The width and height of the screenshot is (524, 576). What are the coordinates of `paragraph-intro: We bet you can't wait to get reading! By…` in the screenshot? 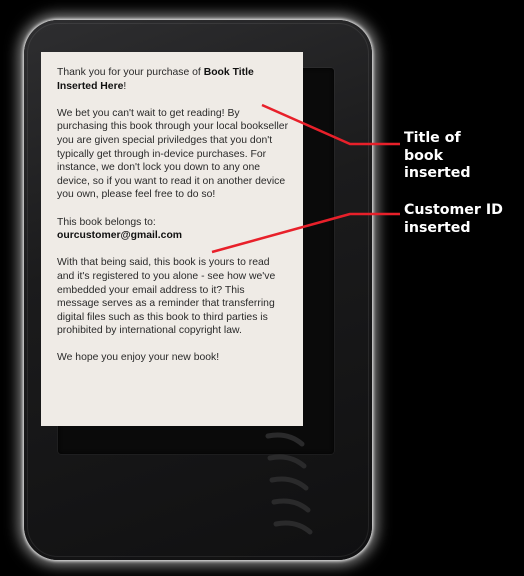 It's located at (173, 154).